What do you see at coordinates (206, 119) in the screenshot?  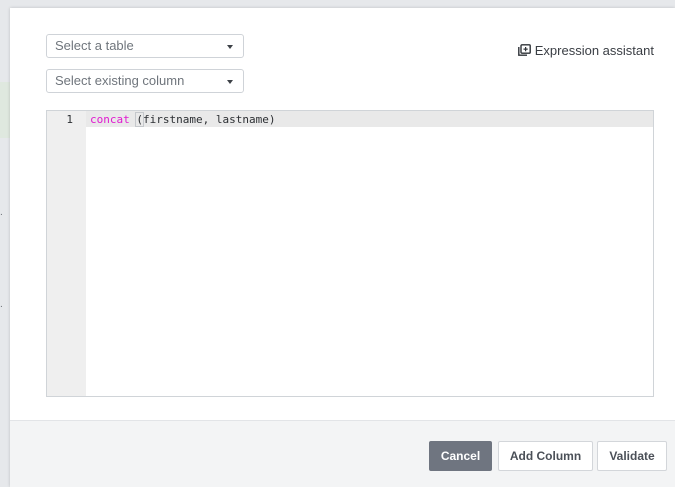 I see `function-args: firstname, lastname` at bounding box center [206, 119].